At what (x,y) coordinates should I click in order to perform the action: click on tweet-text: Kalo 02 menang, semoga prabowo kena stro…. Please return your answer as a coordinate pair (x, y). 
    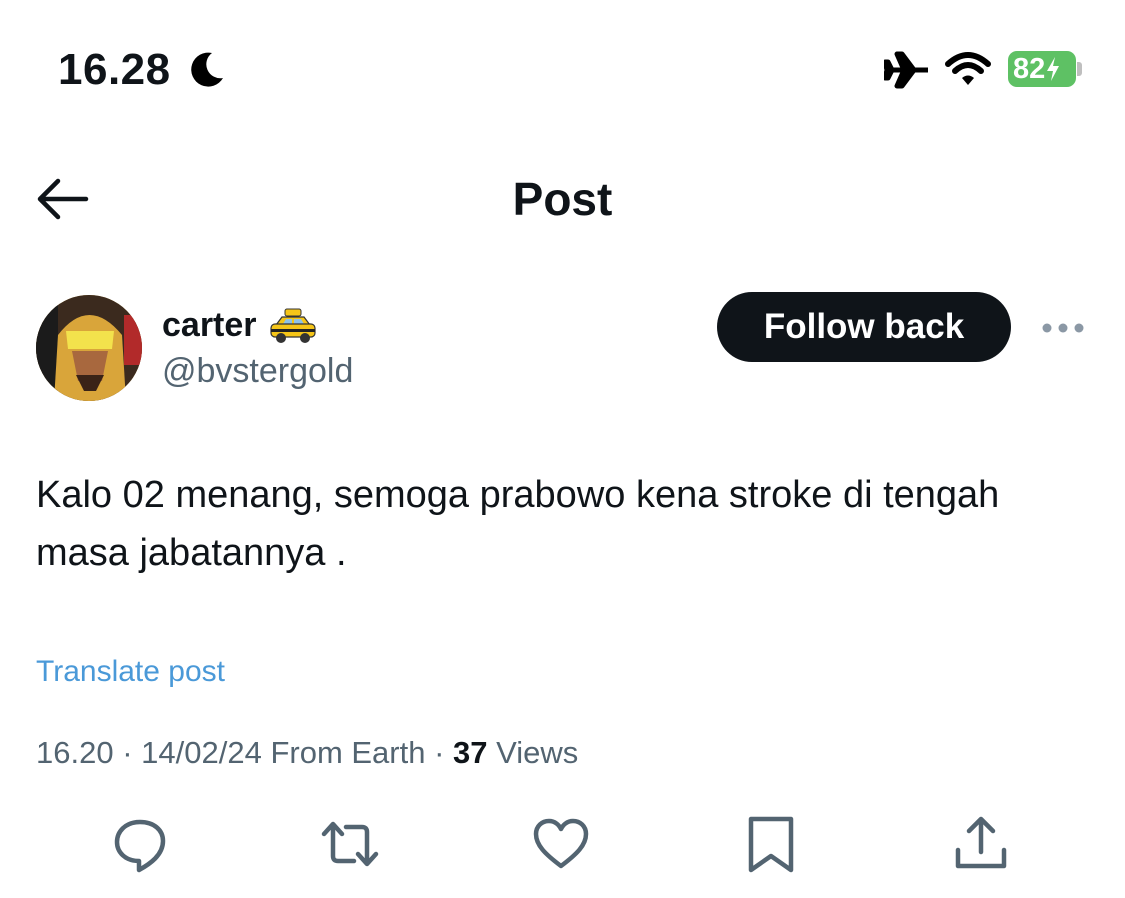
    Looking at the image, I should click on (518, 524).